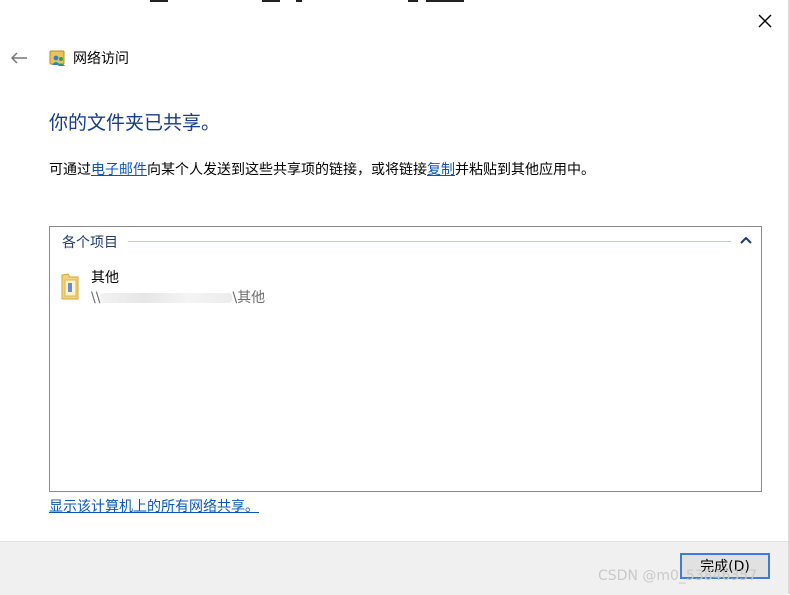 This screenshot has width=790, height=595. I want to click on group-header-divider, so click(429, 241).